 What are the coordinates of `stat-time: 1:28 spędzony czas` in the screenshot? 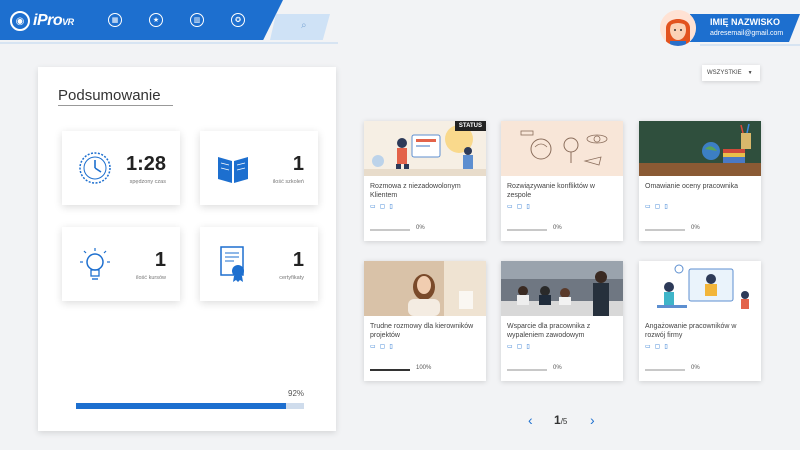 It's located at (121, 168).